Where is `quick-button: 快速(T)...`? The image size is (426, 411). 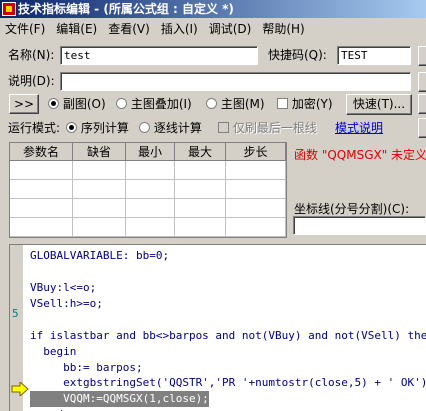
quick-button: 快速(T)... is located at coordinates (379, 104).